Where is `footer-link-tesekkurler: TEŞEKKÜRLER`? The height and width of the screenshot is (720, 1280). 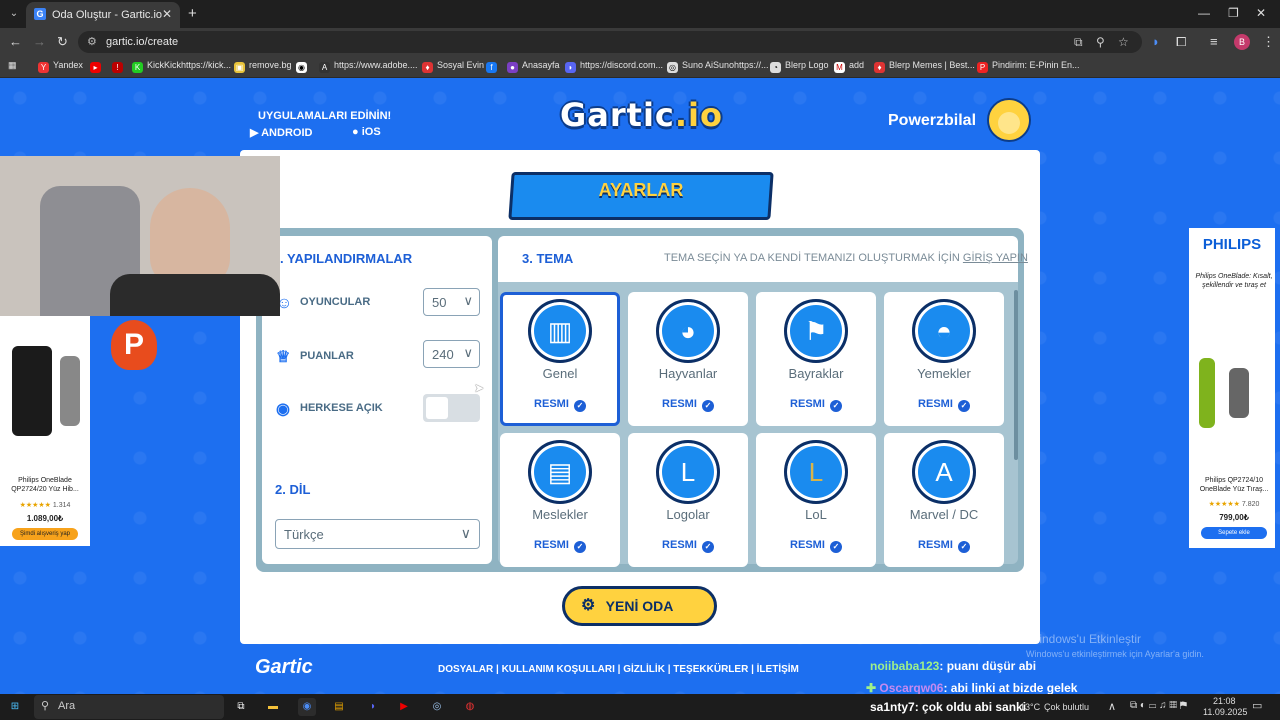 footer-link-tesekkurler: TEŞEKKÜRLER is located at coordinates (710, 669).